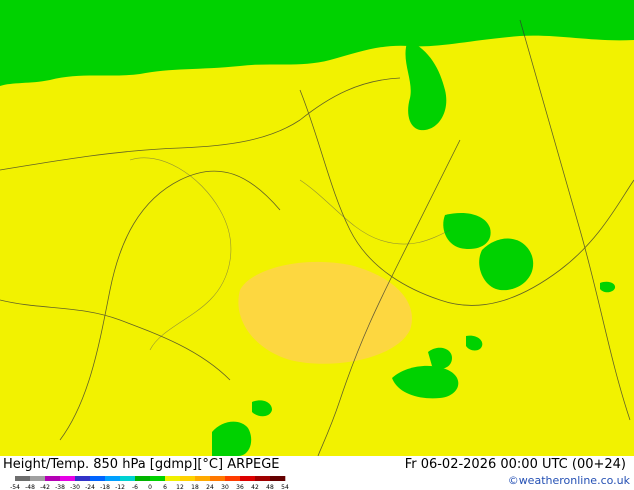  I want to click on color-scale-tick-label: -42, so click(45, 487).